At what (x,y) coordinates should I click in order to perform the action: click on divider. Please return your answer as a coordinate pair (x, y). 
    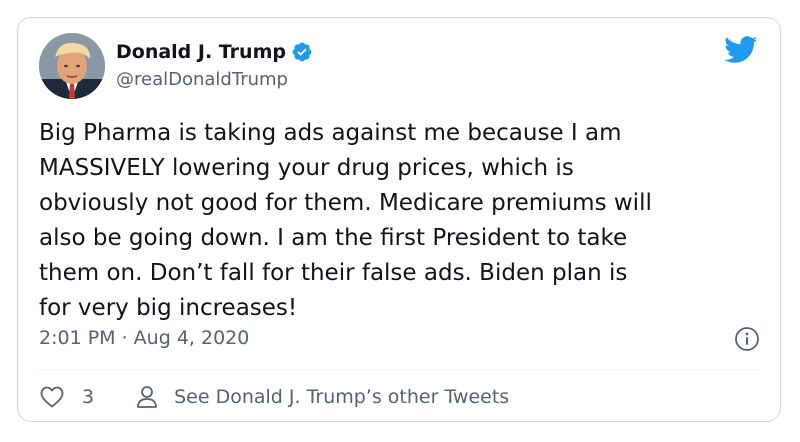
    Looking at the image, I should click on (399, 369).